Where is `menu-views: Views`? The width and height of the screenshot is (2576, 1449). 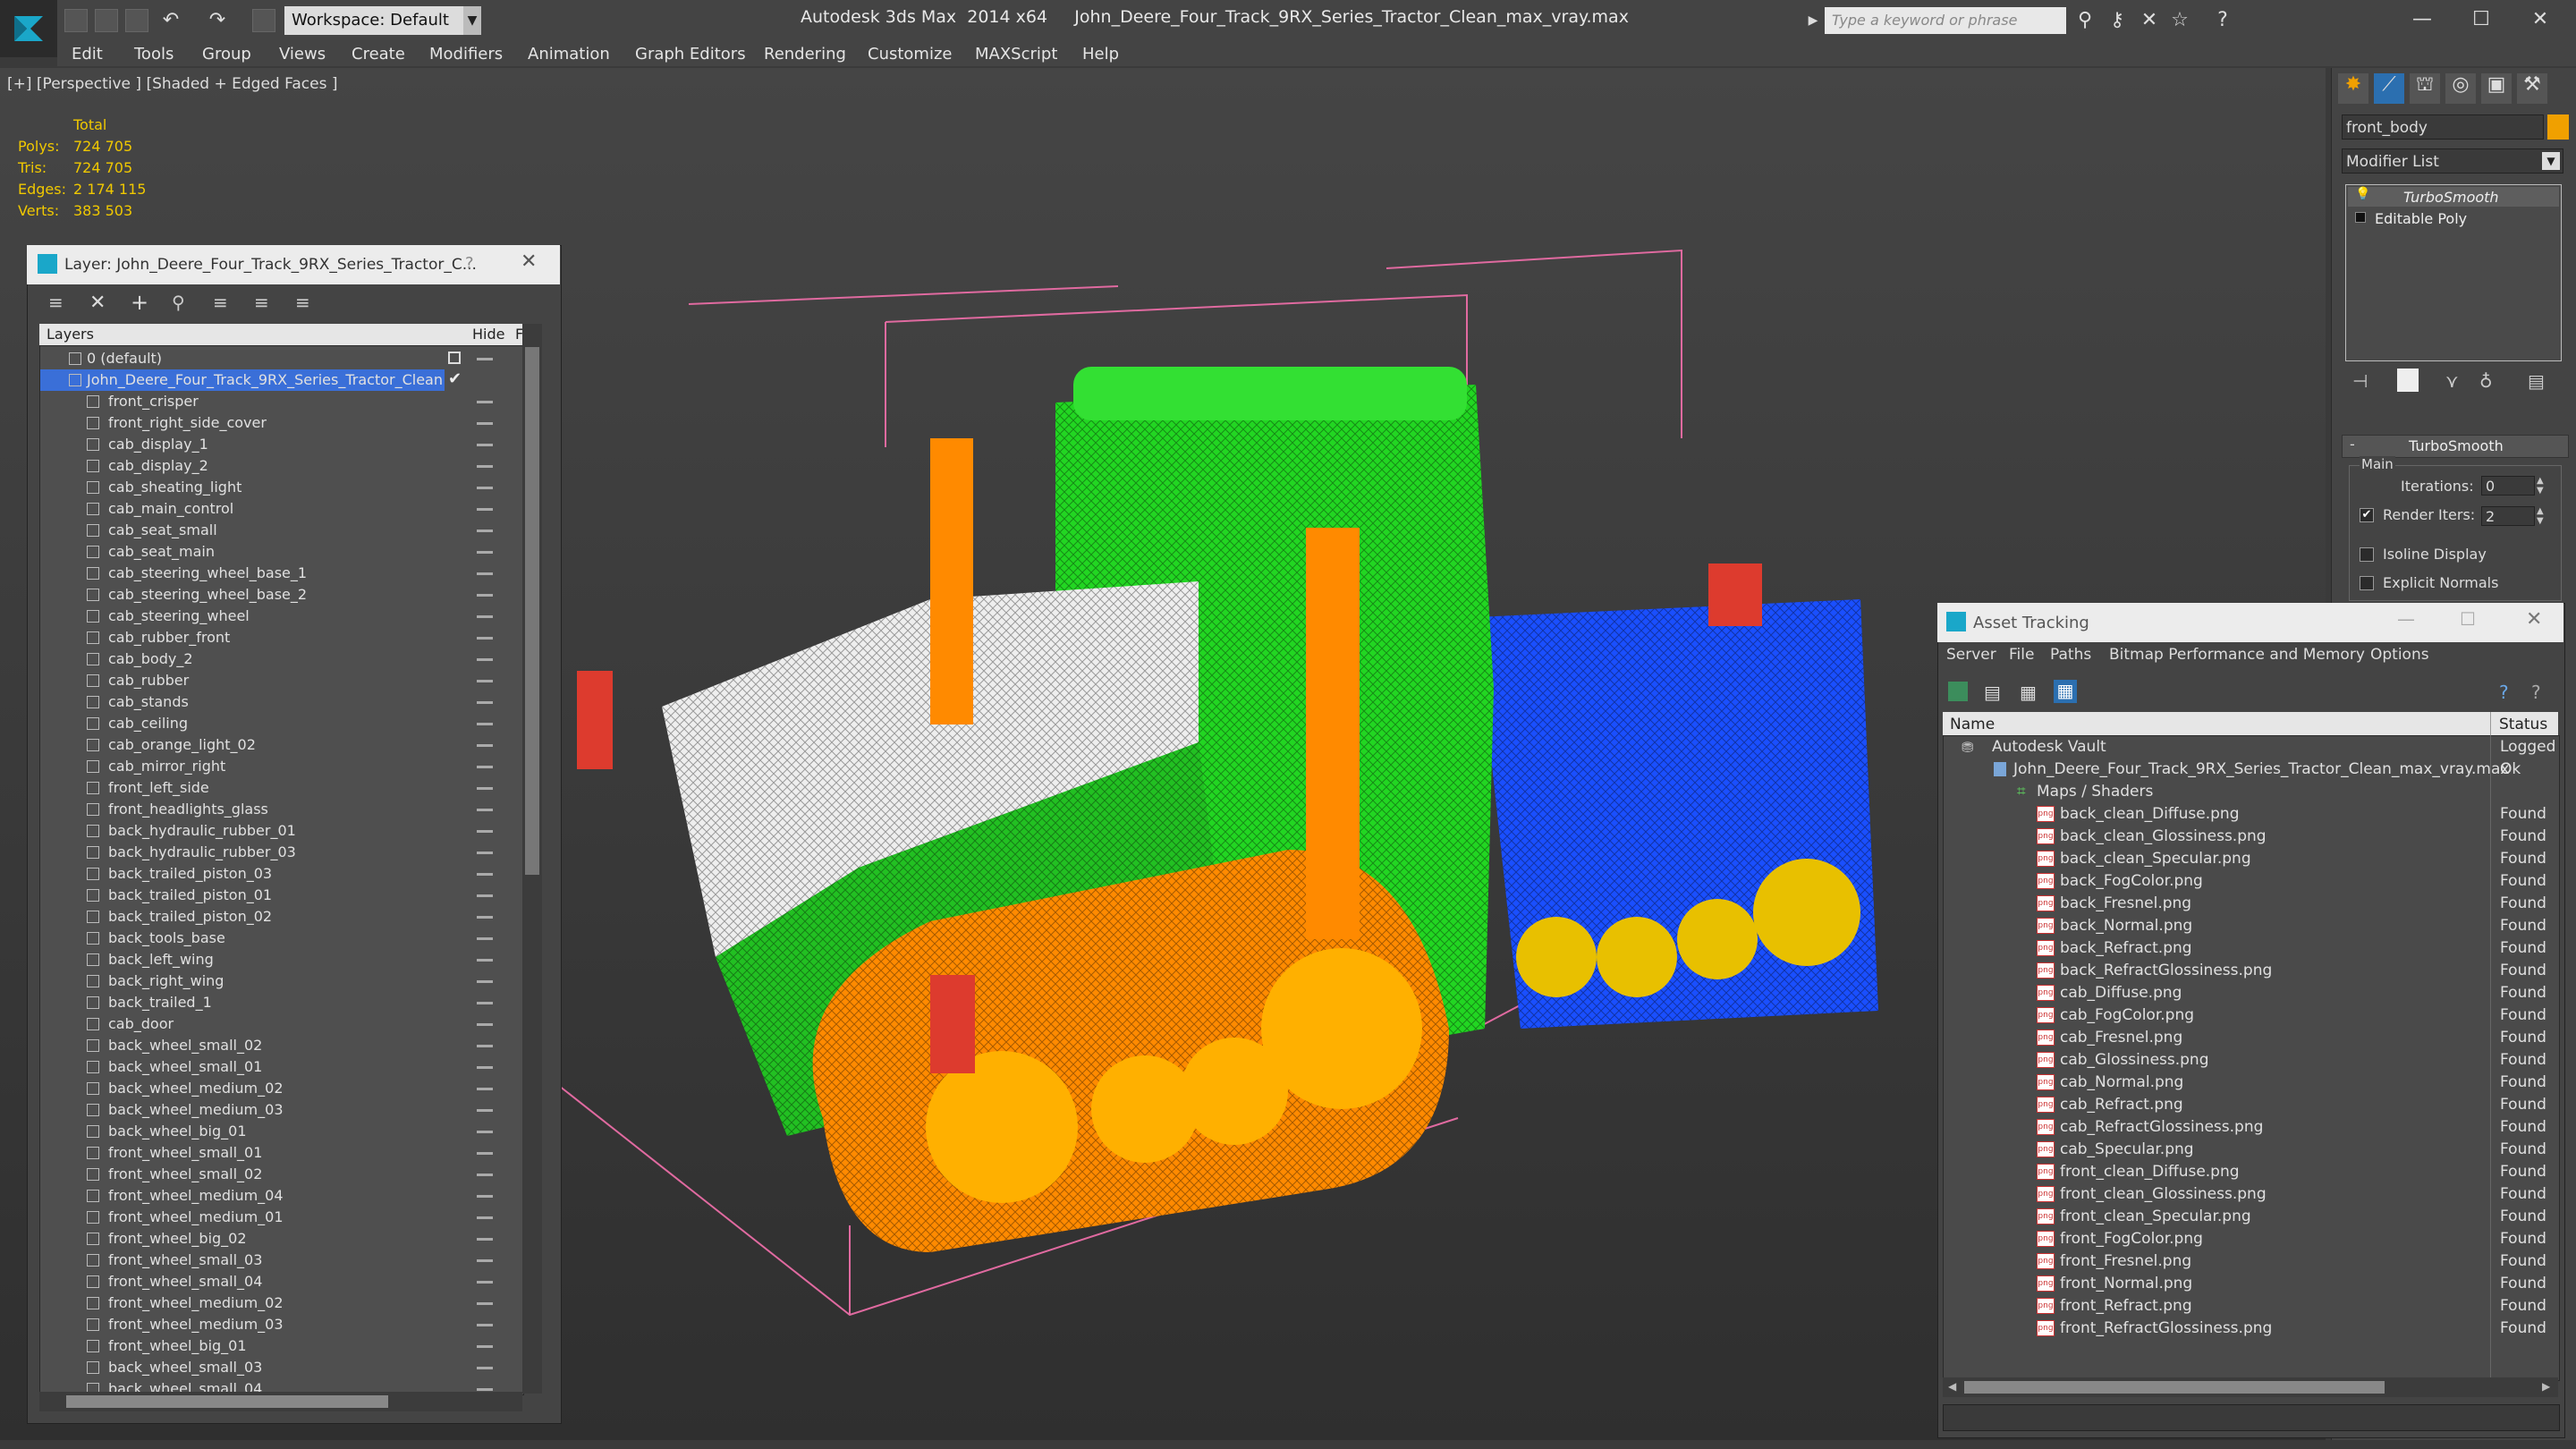 menu-views: Views is located at coordinates (302, 54).